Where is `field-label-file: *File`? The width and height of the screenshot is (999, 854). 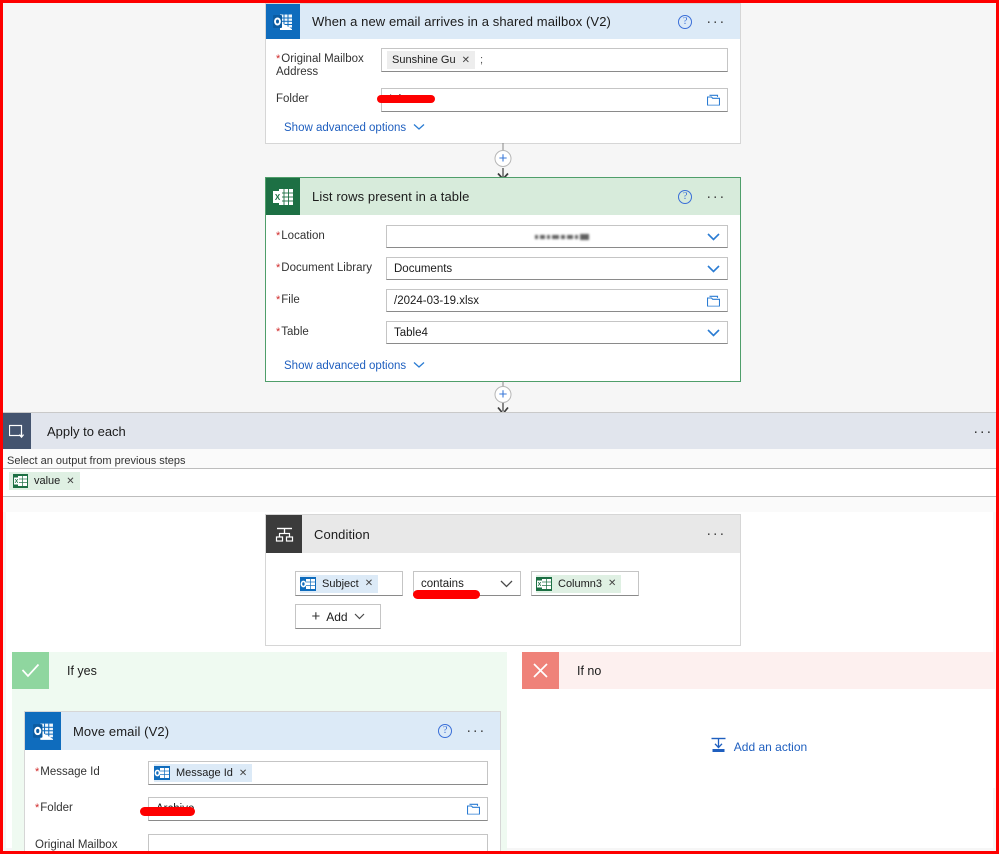 field-label-file: *File is located at coordinates (288, 300).